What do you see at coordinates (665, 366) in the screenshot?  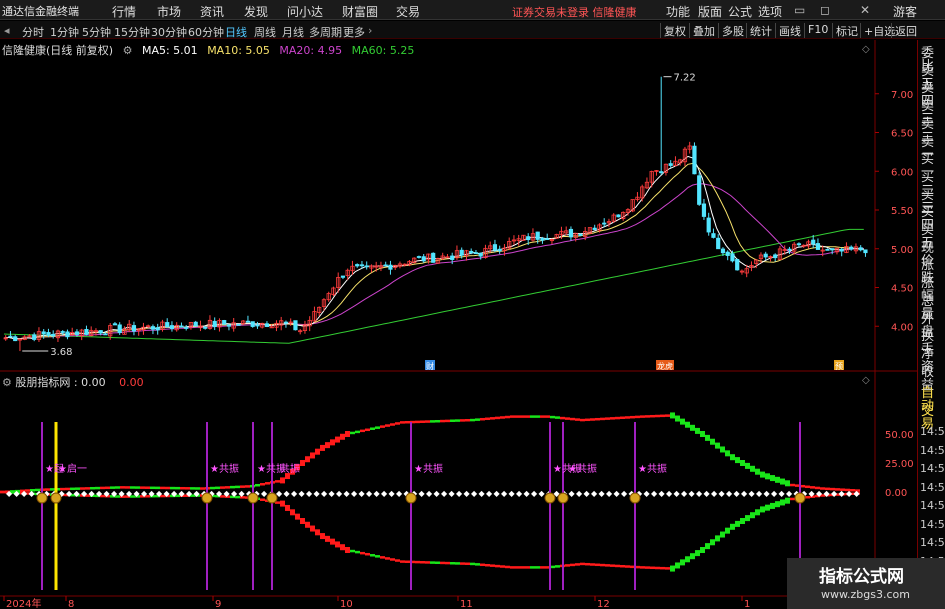 I see `event-marker-label: 龙虎` at bounding box center [665, 366].